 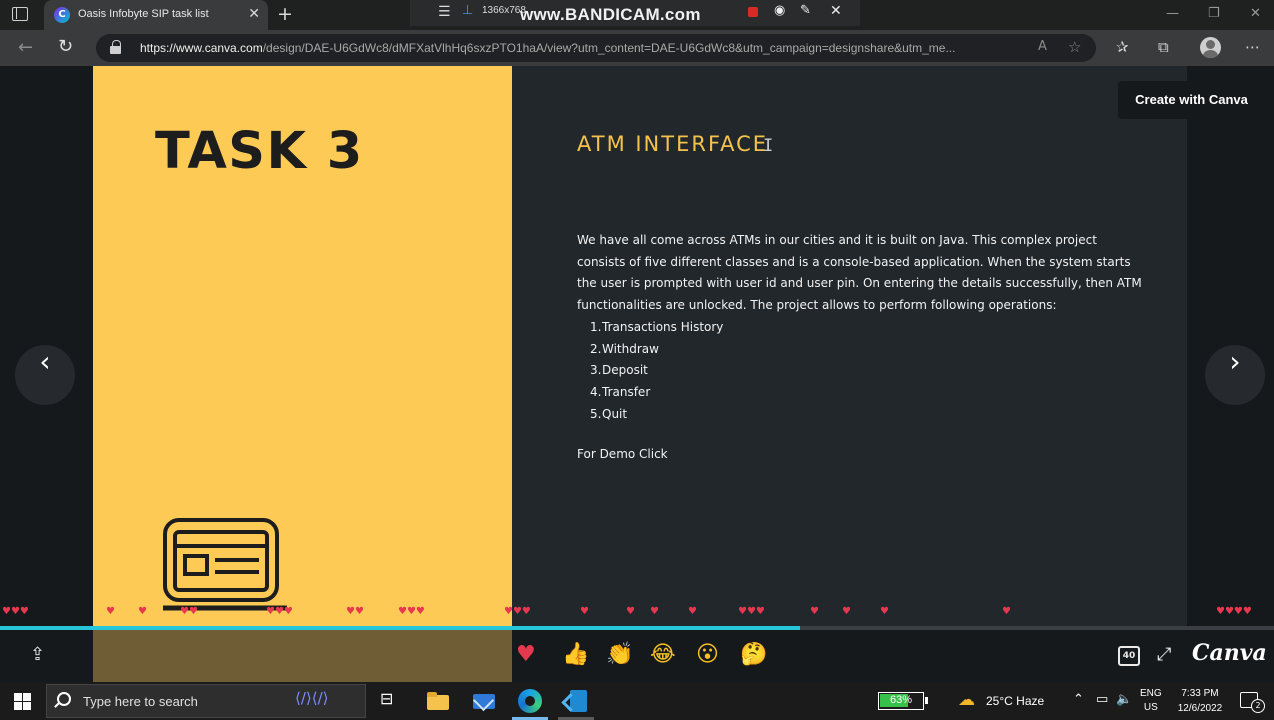 I want to click on lang-region: US, so click(x=1150, y=707).